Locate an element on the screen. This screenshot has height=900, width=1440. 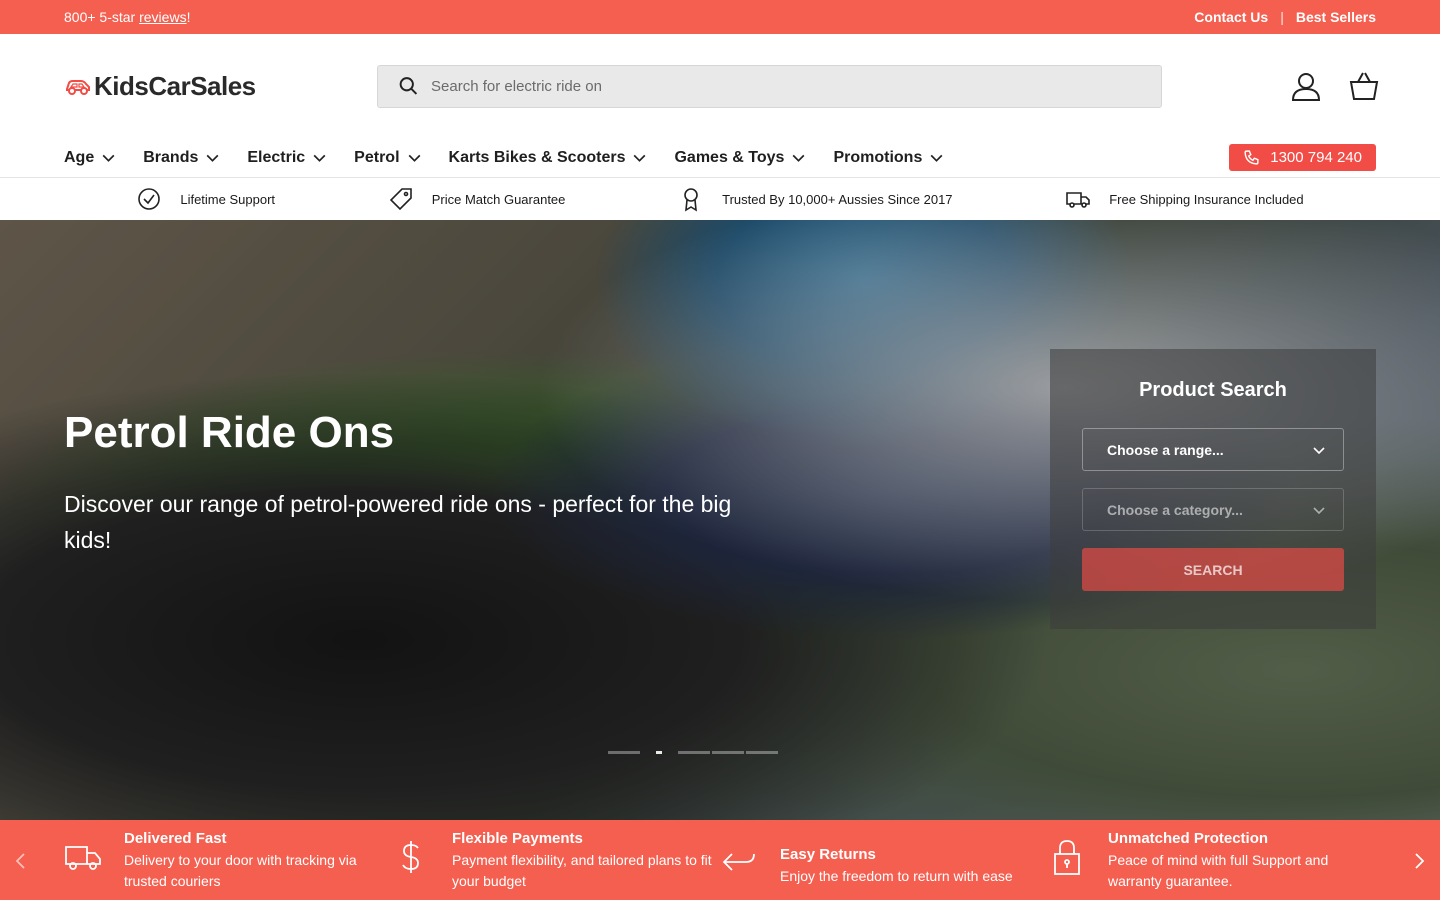
chevron-right-icon is located at coordinates (1419, 861).